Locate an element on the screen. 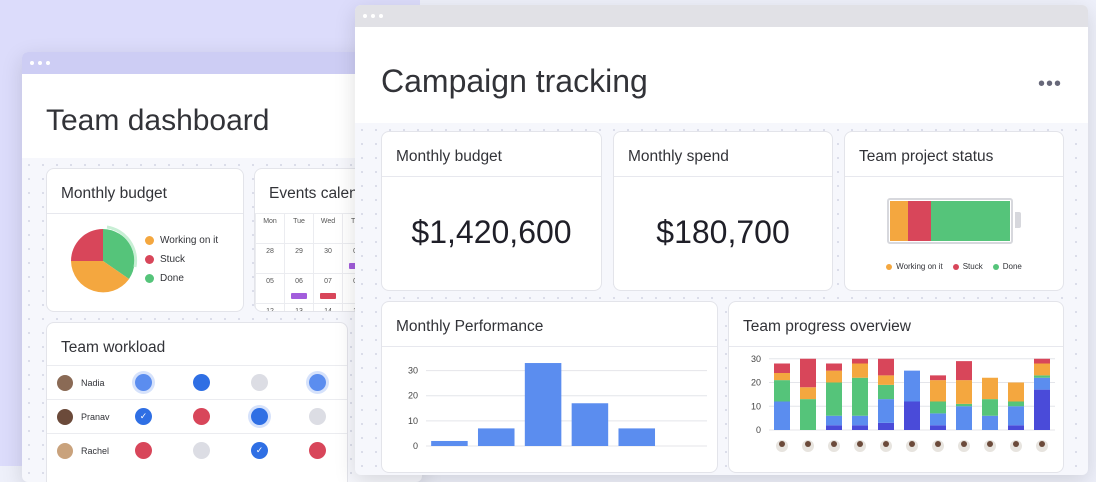 This screenshot has height=482, width=1096. calendar-day-header: Wed is located at coordinates (328, 228).